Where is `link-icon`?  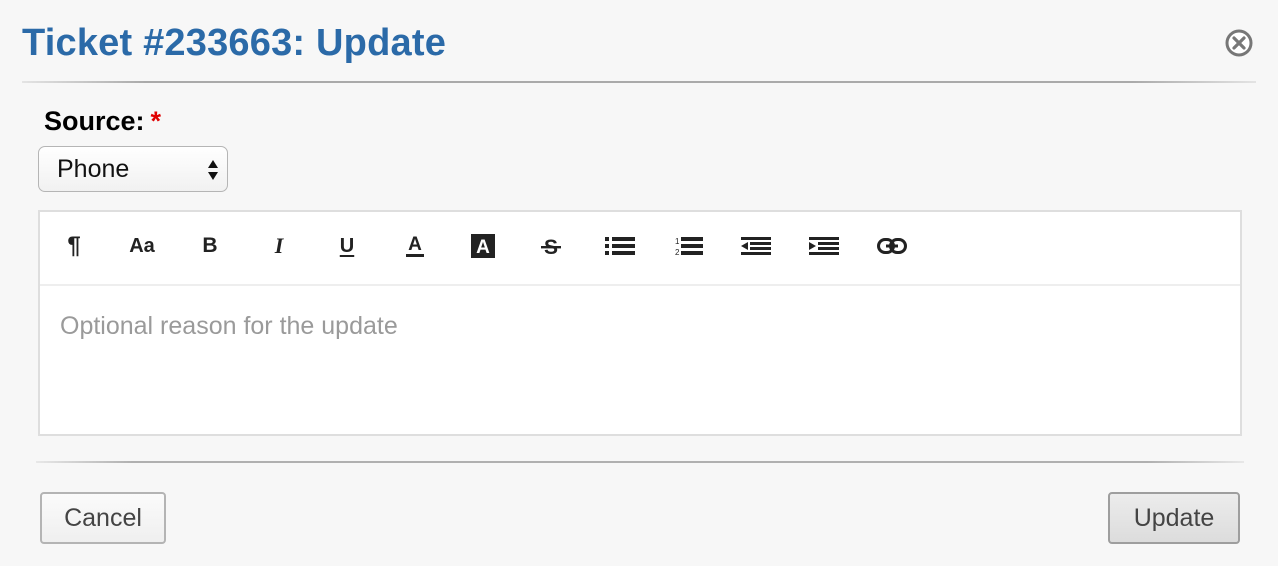
link-icon is located at coordinates (892, 246).